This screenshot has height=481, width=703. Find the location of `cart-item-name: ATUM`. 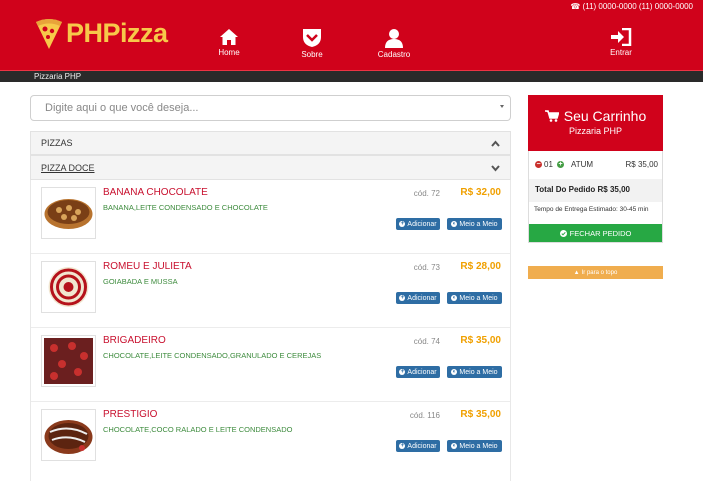

cart-item-name: ATUM is located at coordinates (582, 164).